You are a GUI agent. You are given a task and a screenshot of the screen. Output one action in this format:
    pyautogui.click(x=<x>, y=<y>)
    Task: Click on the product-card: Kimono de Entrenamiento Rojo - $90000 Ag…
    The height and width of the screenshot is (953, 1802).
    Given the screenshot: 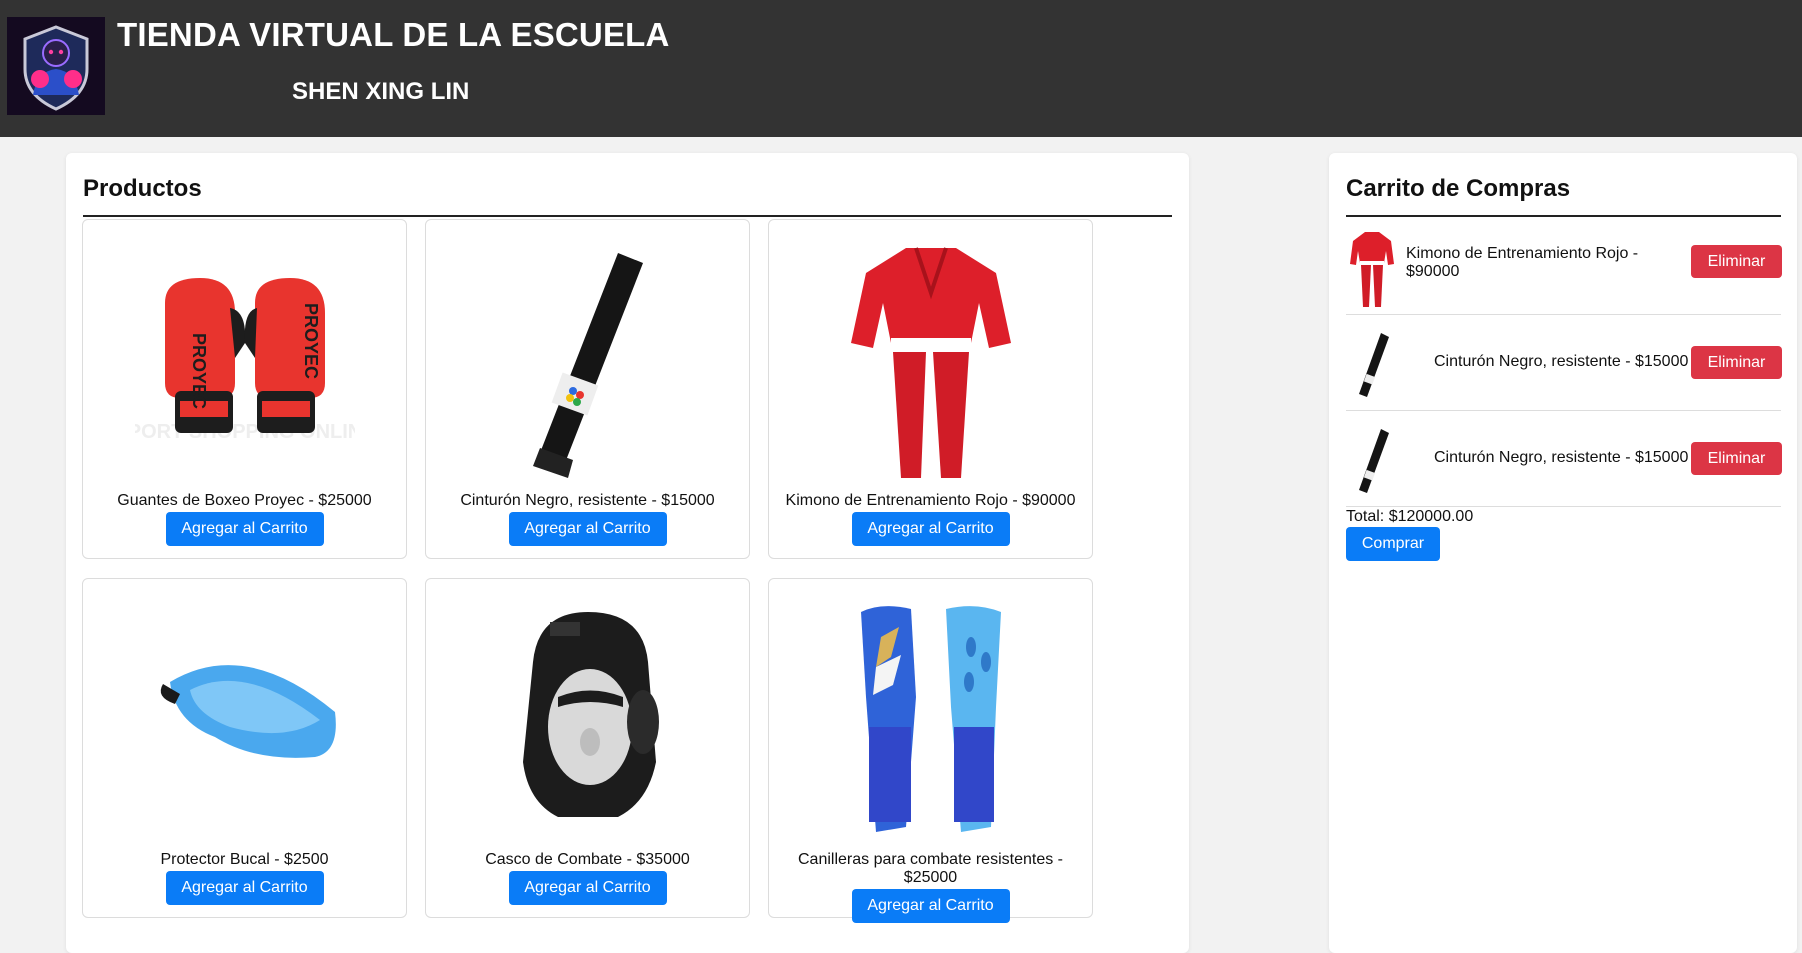 What is the action you would take?
    pyautogui.click(x=930, y=389)
    